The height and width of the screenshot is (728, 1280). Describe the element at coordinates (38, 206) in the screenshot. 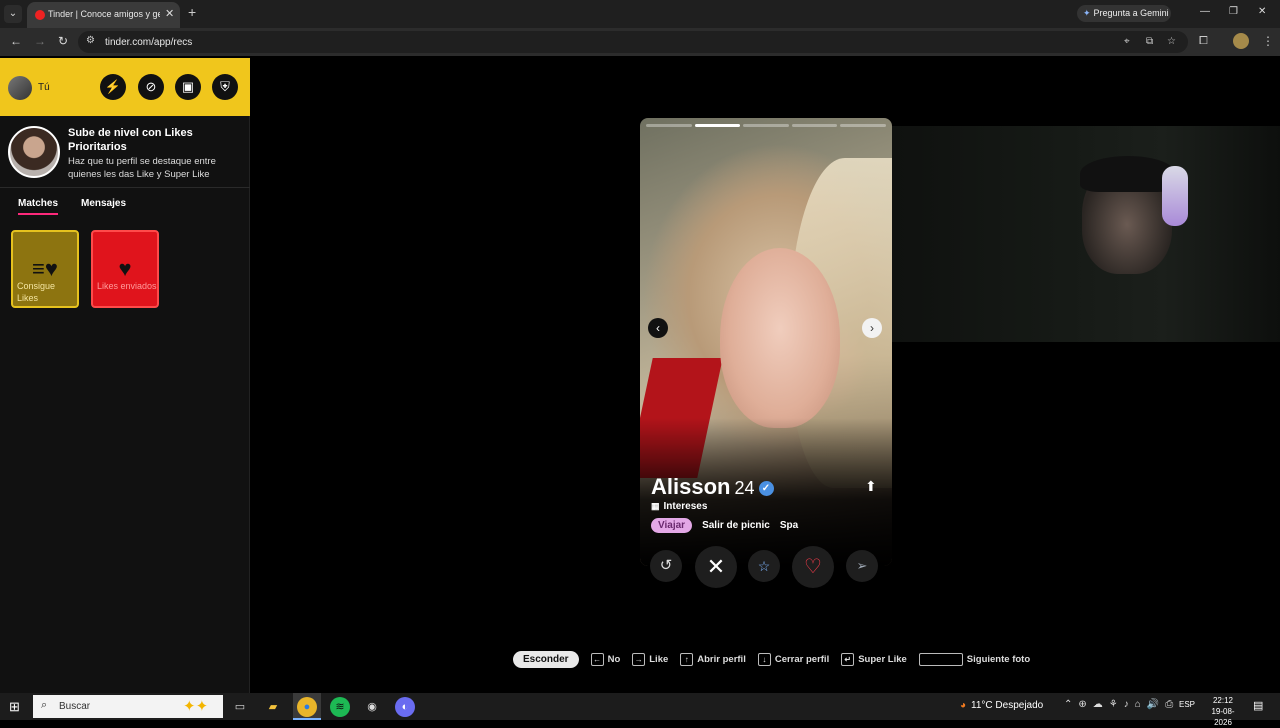

I see `tab-matches: Matches` at that location.